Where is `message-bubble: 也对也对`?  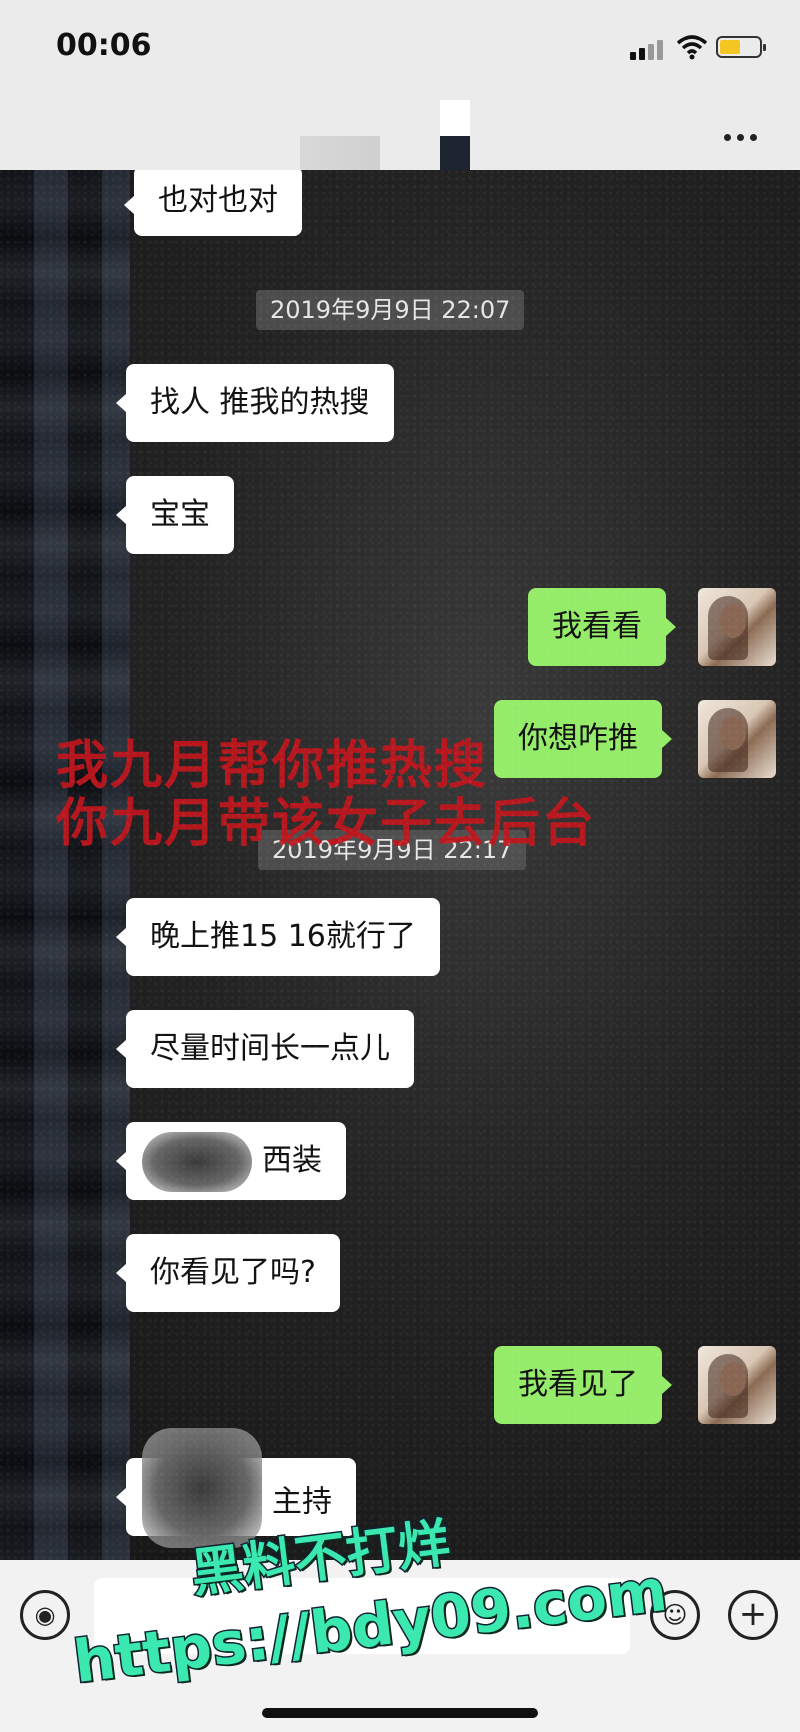 message-bubble: 也对也对 is located at coordinates (213, 203).